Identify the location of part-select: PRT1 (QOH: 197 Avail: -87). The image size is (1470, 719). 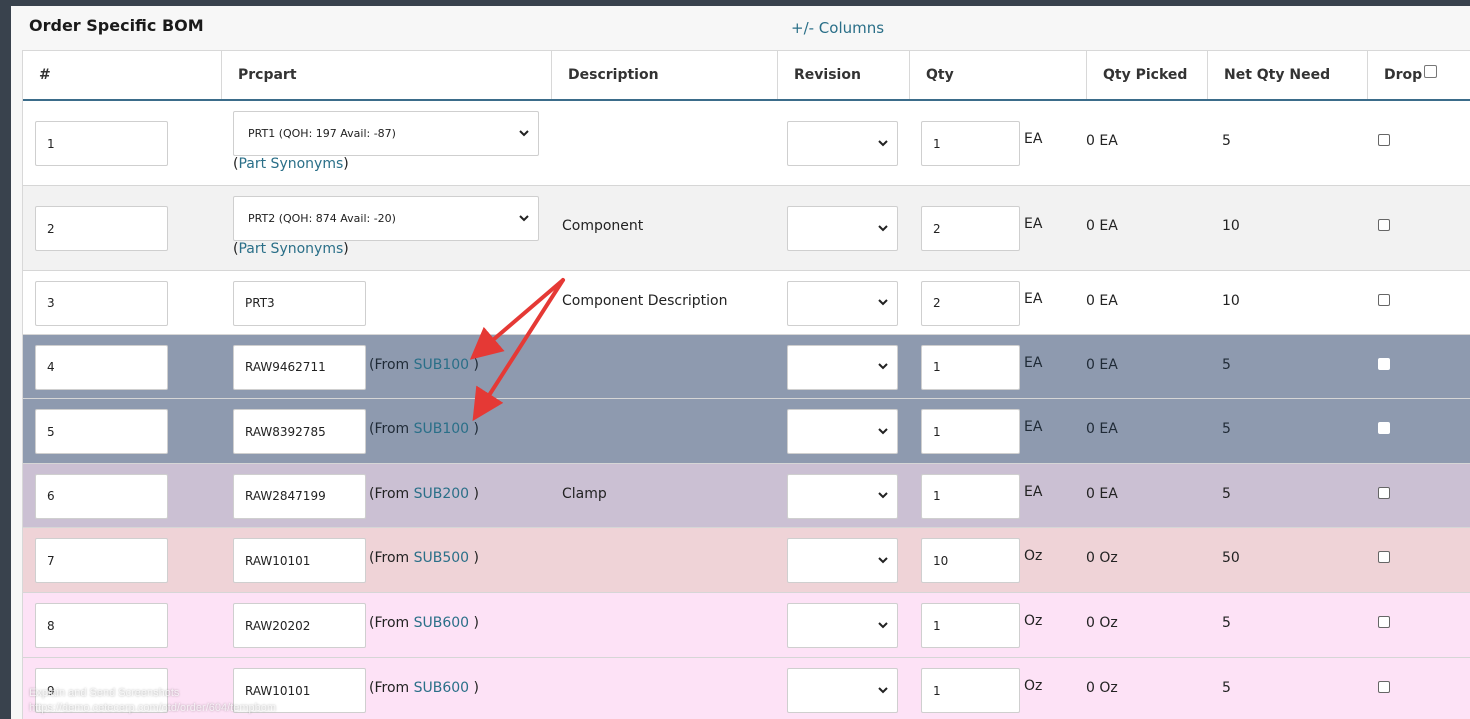
(386, 133).